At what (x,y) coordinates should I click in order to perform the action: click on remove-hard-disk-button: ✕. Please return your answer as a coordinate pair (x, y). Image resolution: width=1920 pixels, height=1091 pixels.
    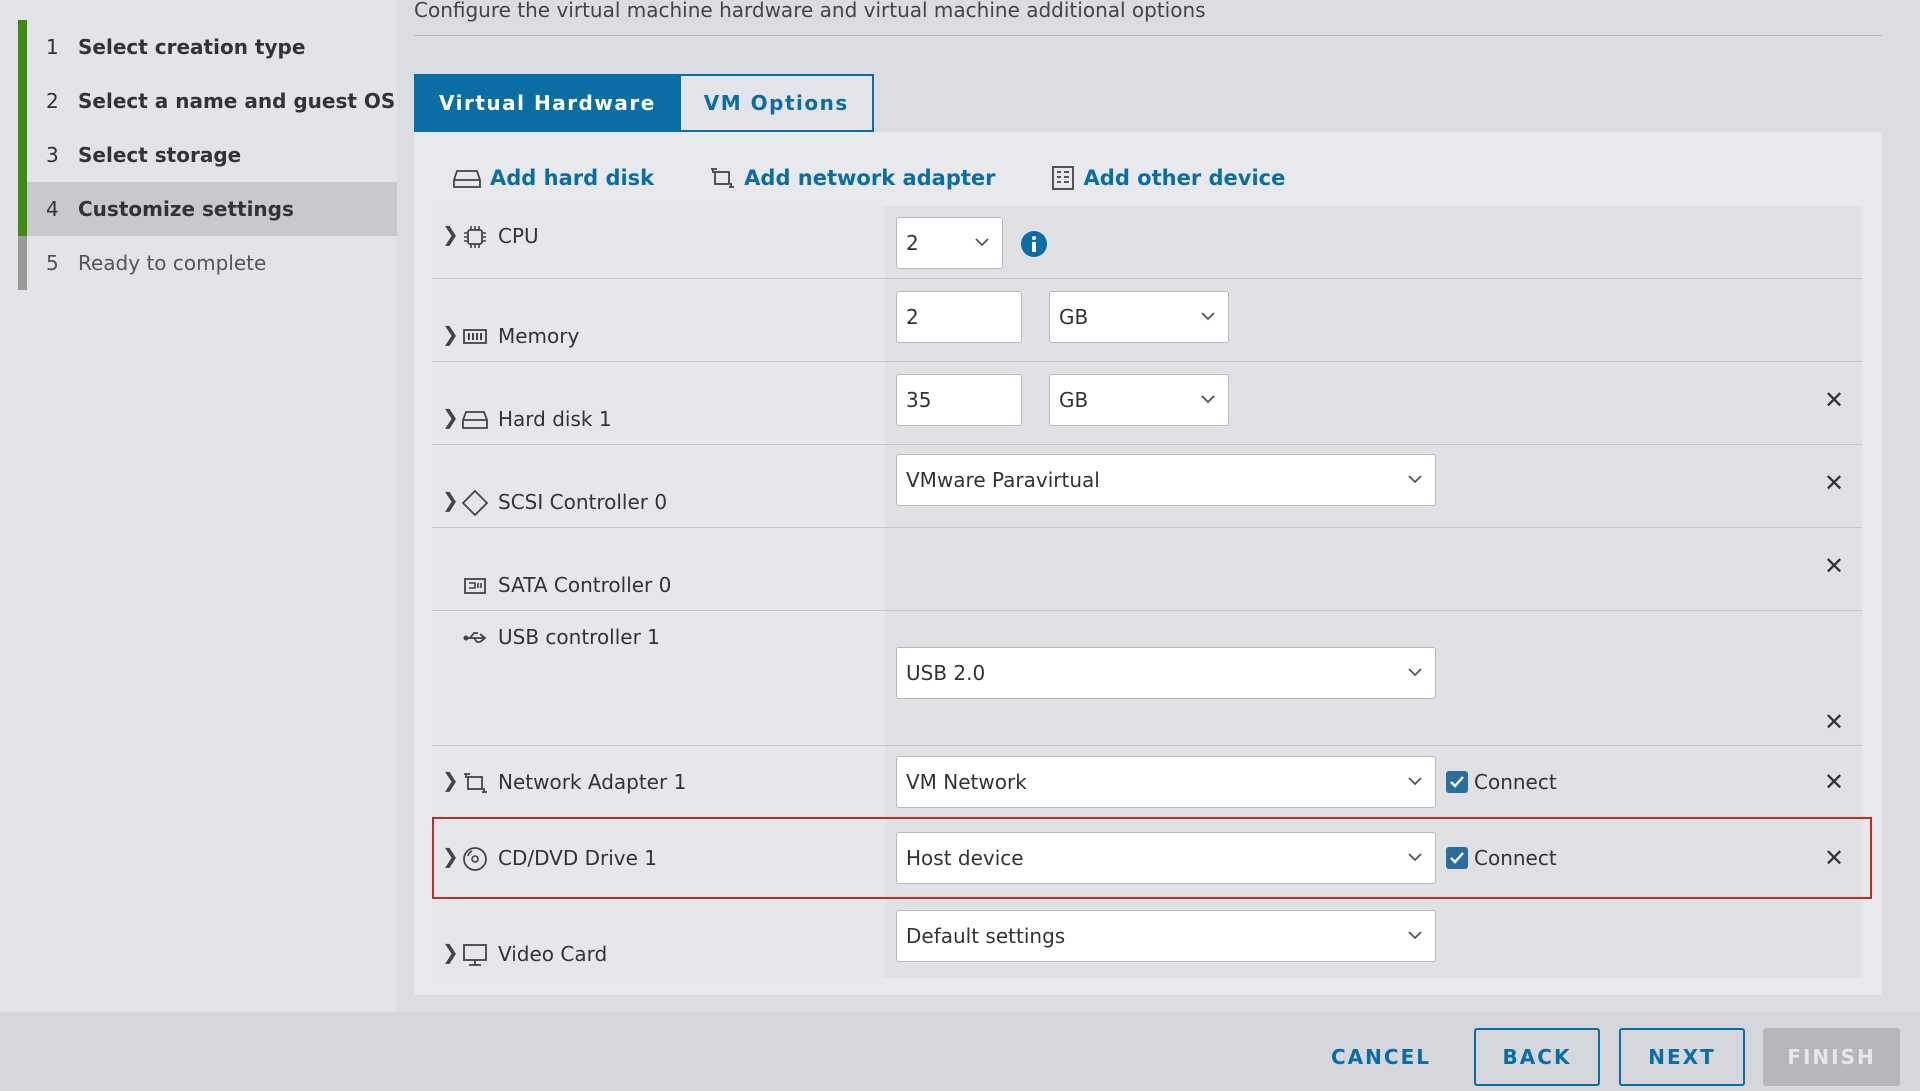
    Looking at the image, I should click on (1834, 400).